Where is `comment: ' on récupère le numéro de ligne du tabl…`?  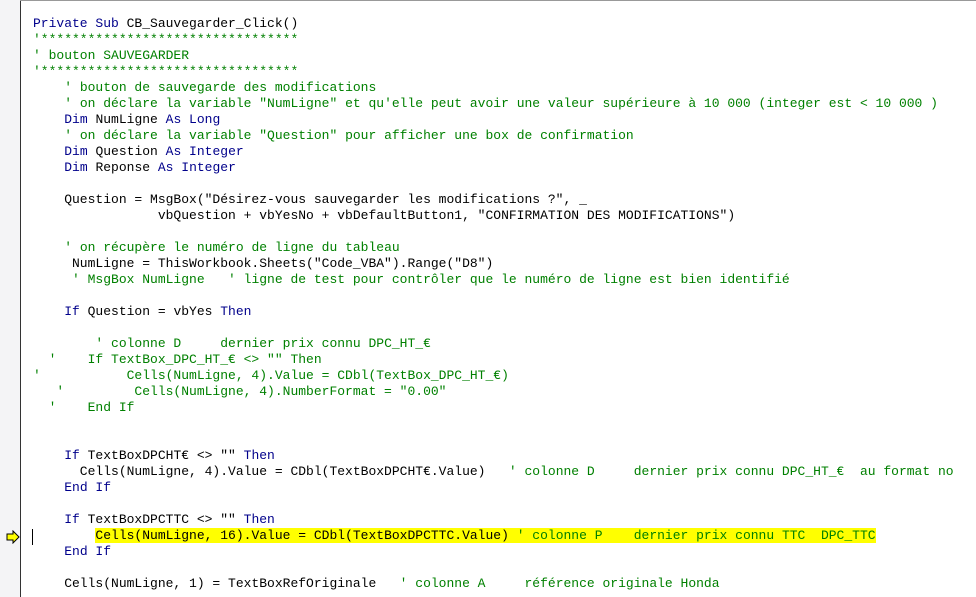
comment: ' on récupère le numéro de ligne du tabl… is located at coordinates (232, 247).